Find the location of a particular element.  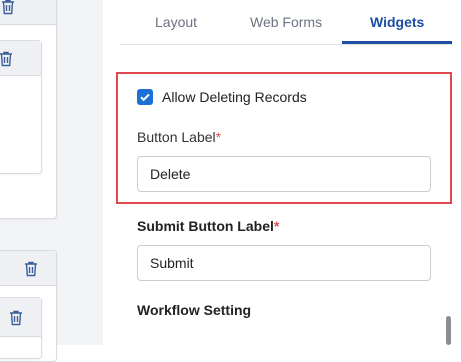

tab-layout: Layout is located at coordinates (176, 22).